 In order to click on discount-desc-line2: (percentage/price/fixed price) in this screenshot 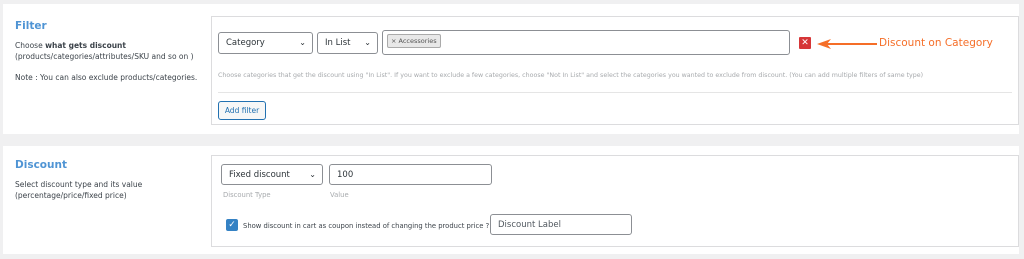, I will do `click(71, 195)`.